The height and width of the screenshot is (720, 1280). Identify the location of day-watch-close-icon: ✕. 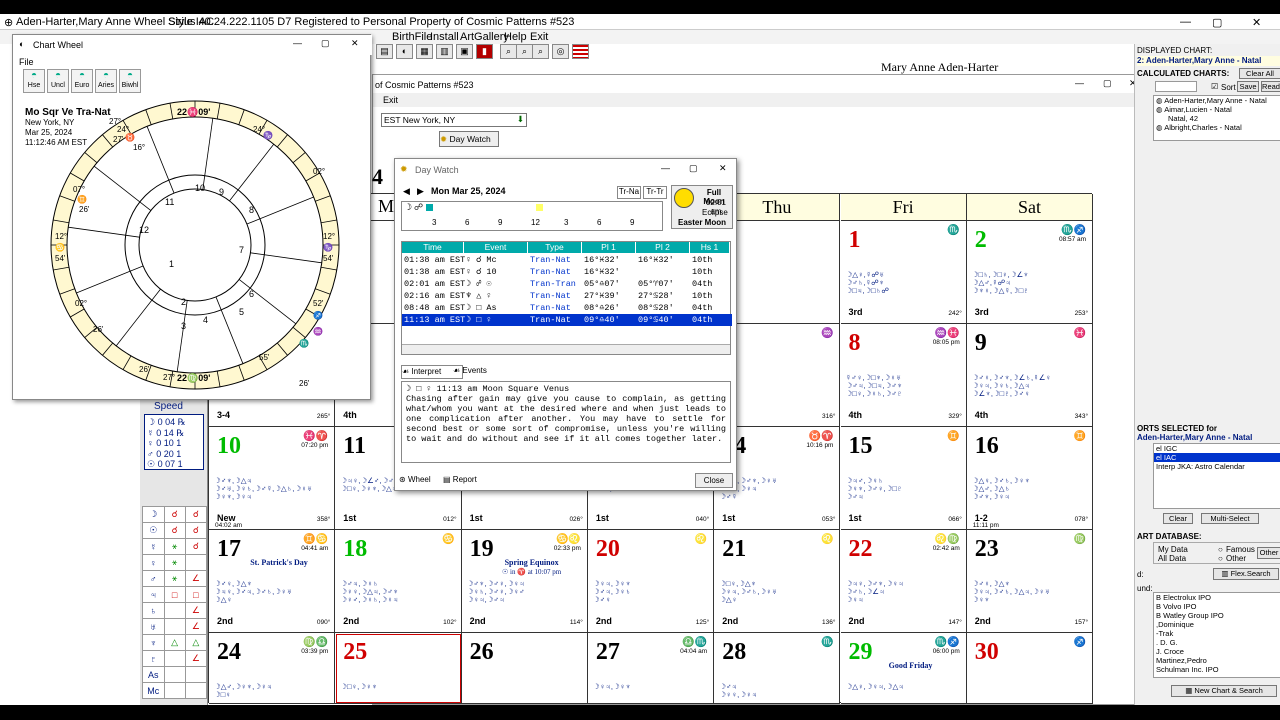
(723, 168).